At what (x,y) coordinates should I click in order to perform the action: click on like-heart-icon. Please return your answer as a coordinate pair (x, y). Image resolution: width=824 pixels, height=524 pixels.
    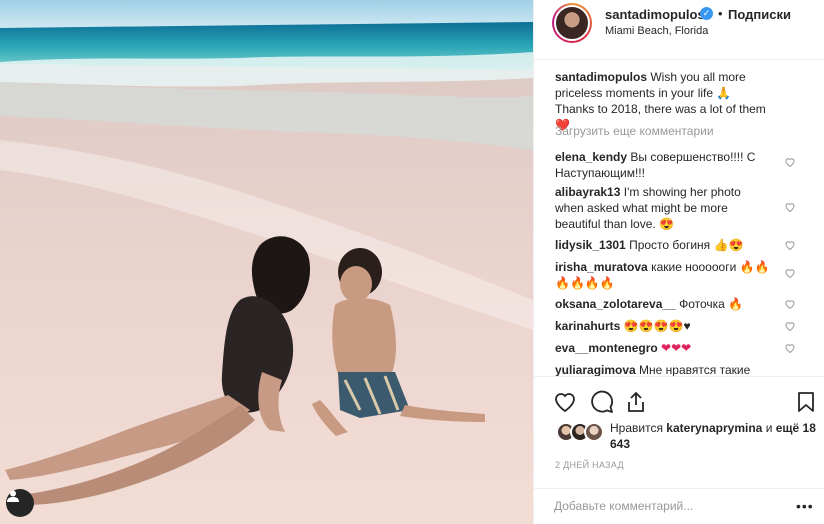
    Looking at the image, I should click on (565, 402).